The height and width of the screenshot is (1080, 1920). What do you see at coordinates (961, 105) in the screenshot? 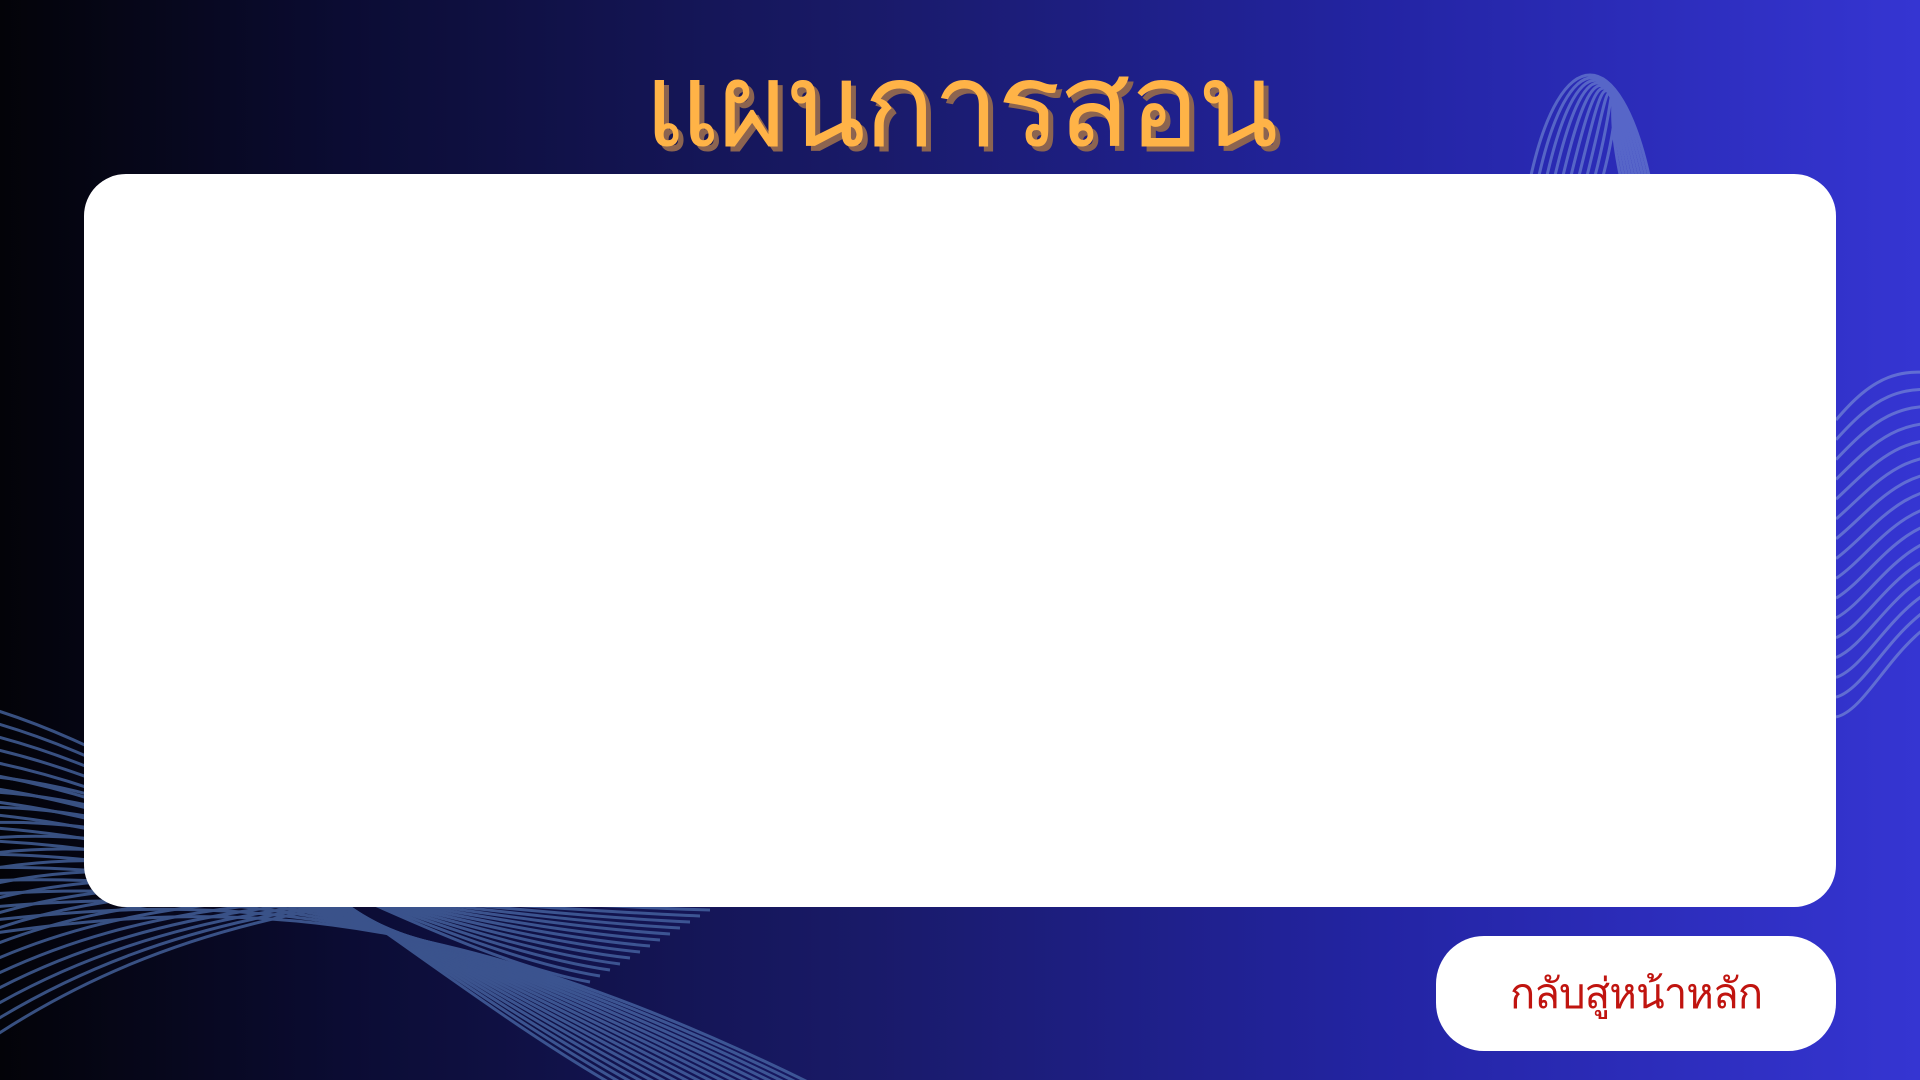
I see `page-title: แผนการสอน` at bounding box center [961, 105].